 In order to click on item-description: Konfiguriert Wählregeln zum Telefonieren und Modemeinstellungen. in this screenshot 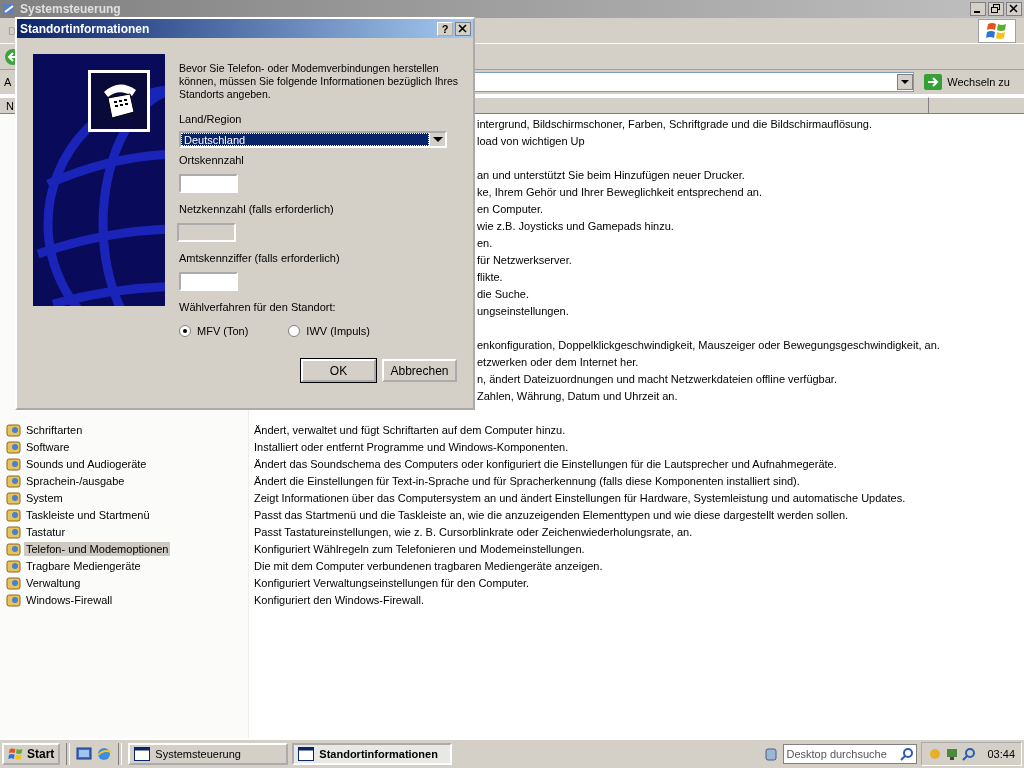, I will do `click(419, 548)`.